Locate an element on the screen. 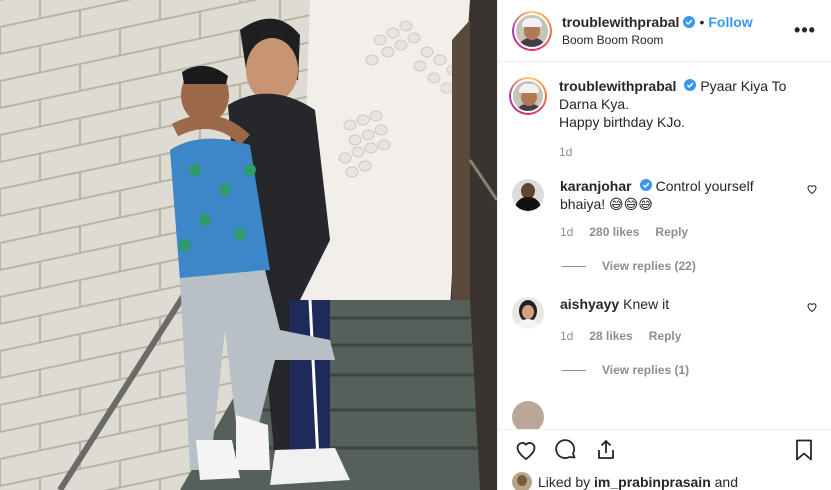  commenter-username: karanjohar is located at coordinates (596, 186).